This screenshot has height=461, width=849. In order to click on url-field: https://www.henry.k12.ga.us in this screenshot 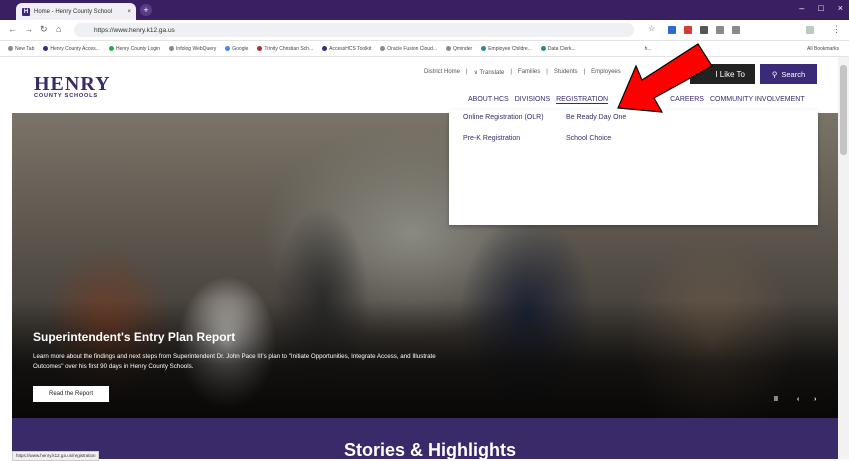, I will do `click(354, 30)`.